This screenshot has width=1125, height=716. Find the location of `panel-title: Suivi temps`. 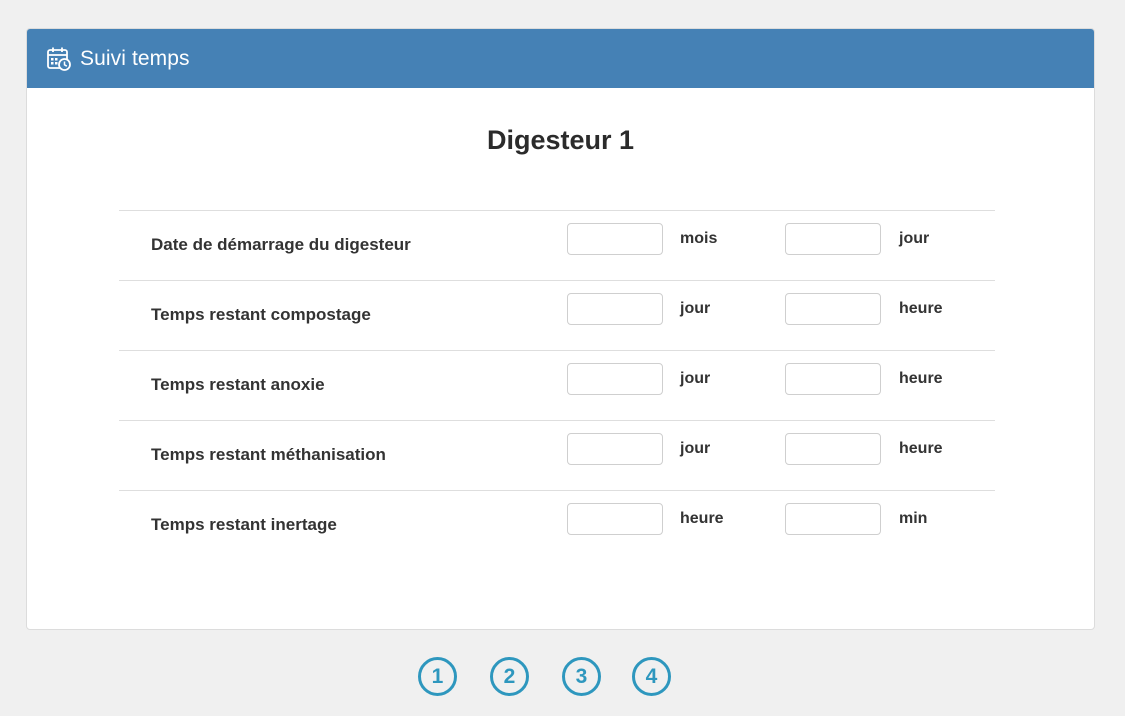

panel-title: Suivi temps is located at coordinates (135, 58).